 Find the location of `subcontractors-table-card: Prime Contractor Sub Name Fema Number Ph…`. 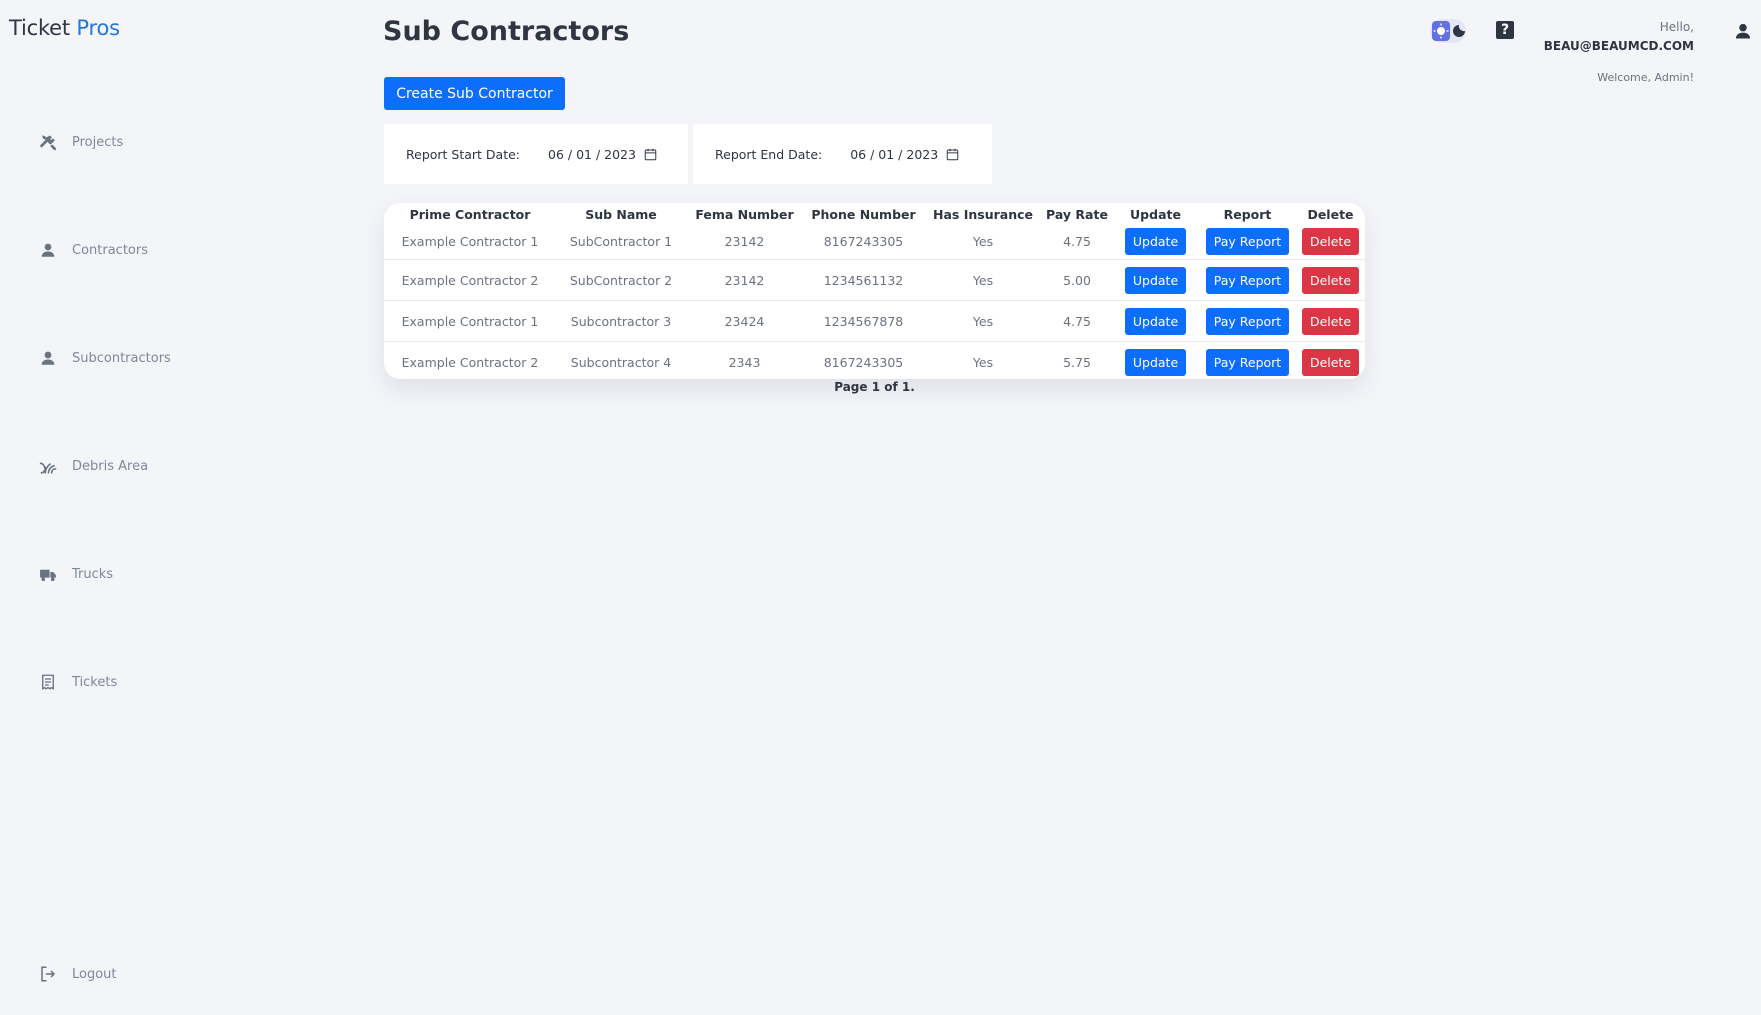

subcontractors-table-card: Prime Contractor Sub Name Fema Number Ph… is located at coordinates (874, 291).